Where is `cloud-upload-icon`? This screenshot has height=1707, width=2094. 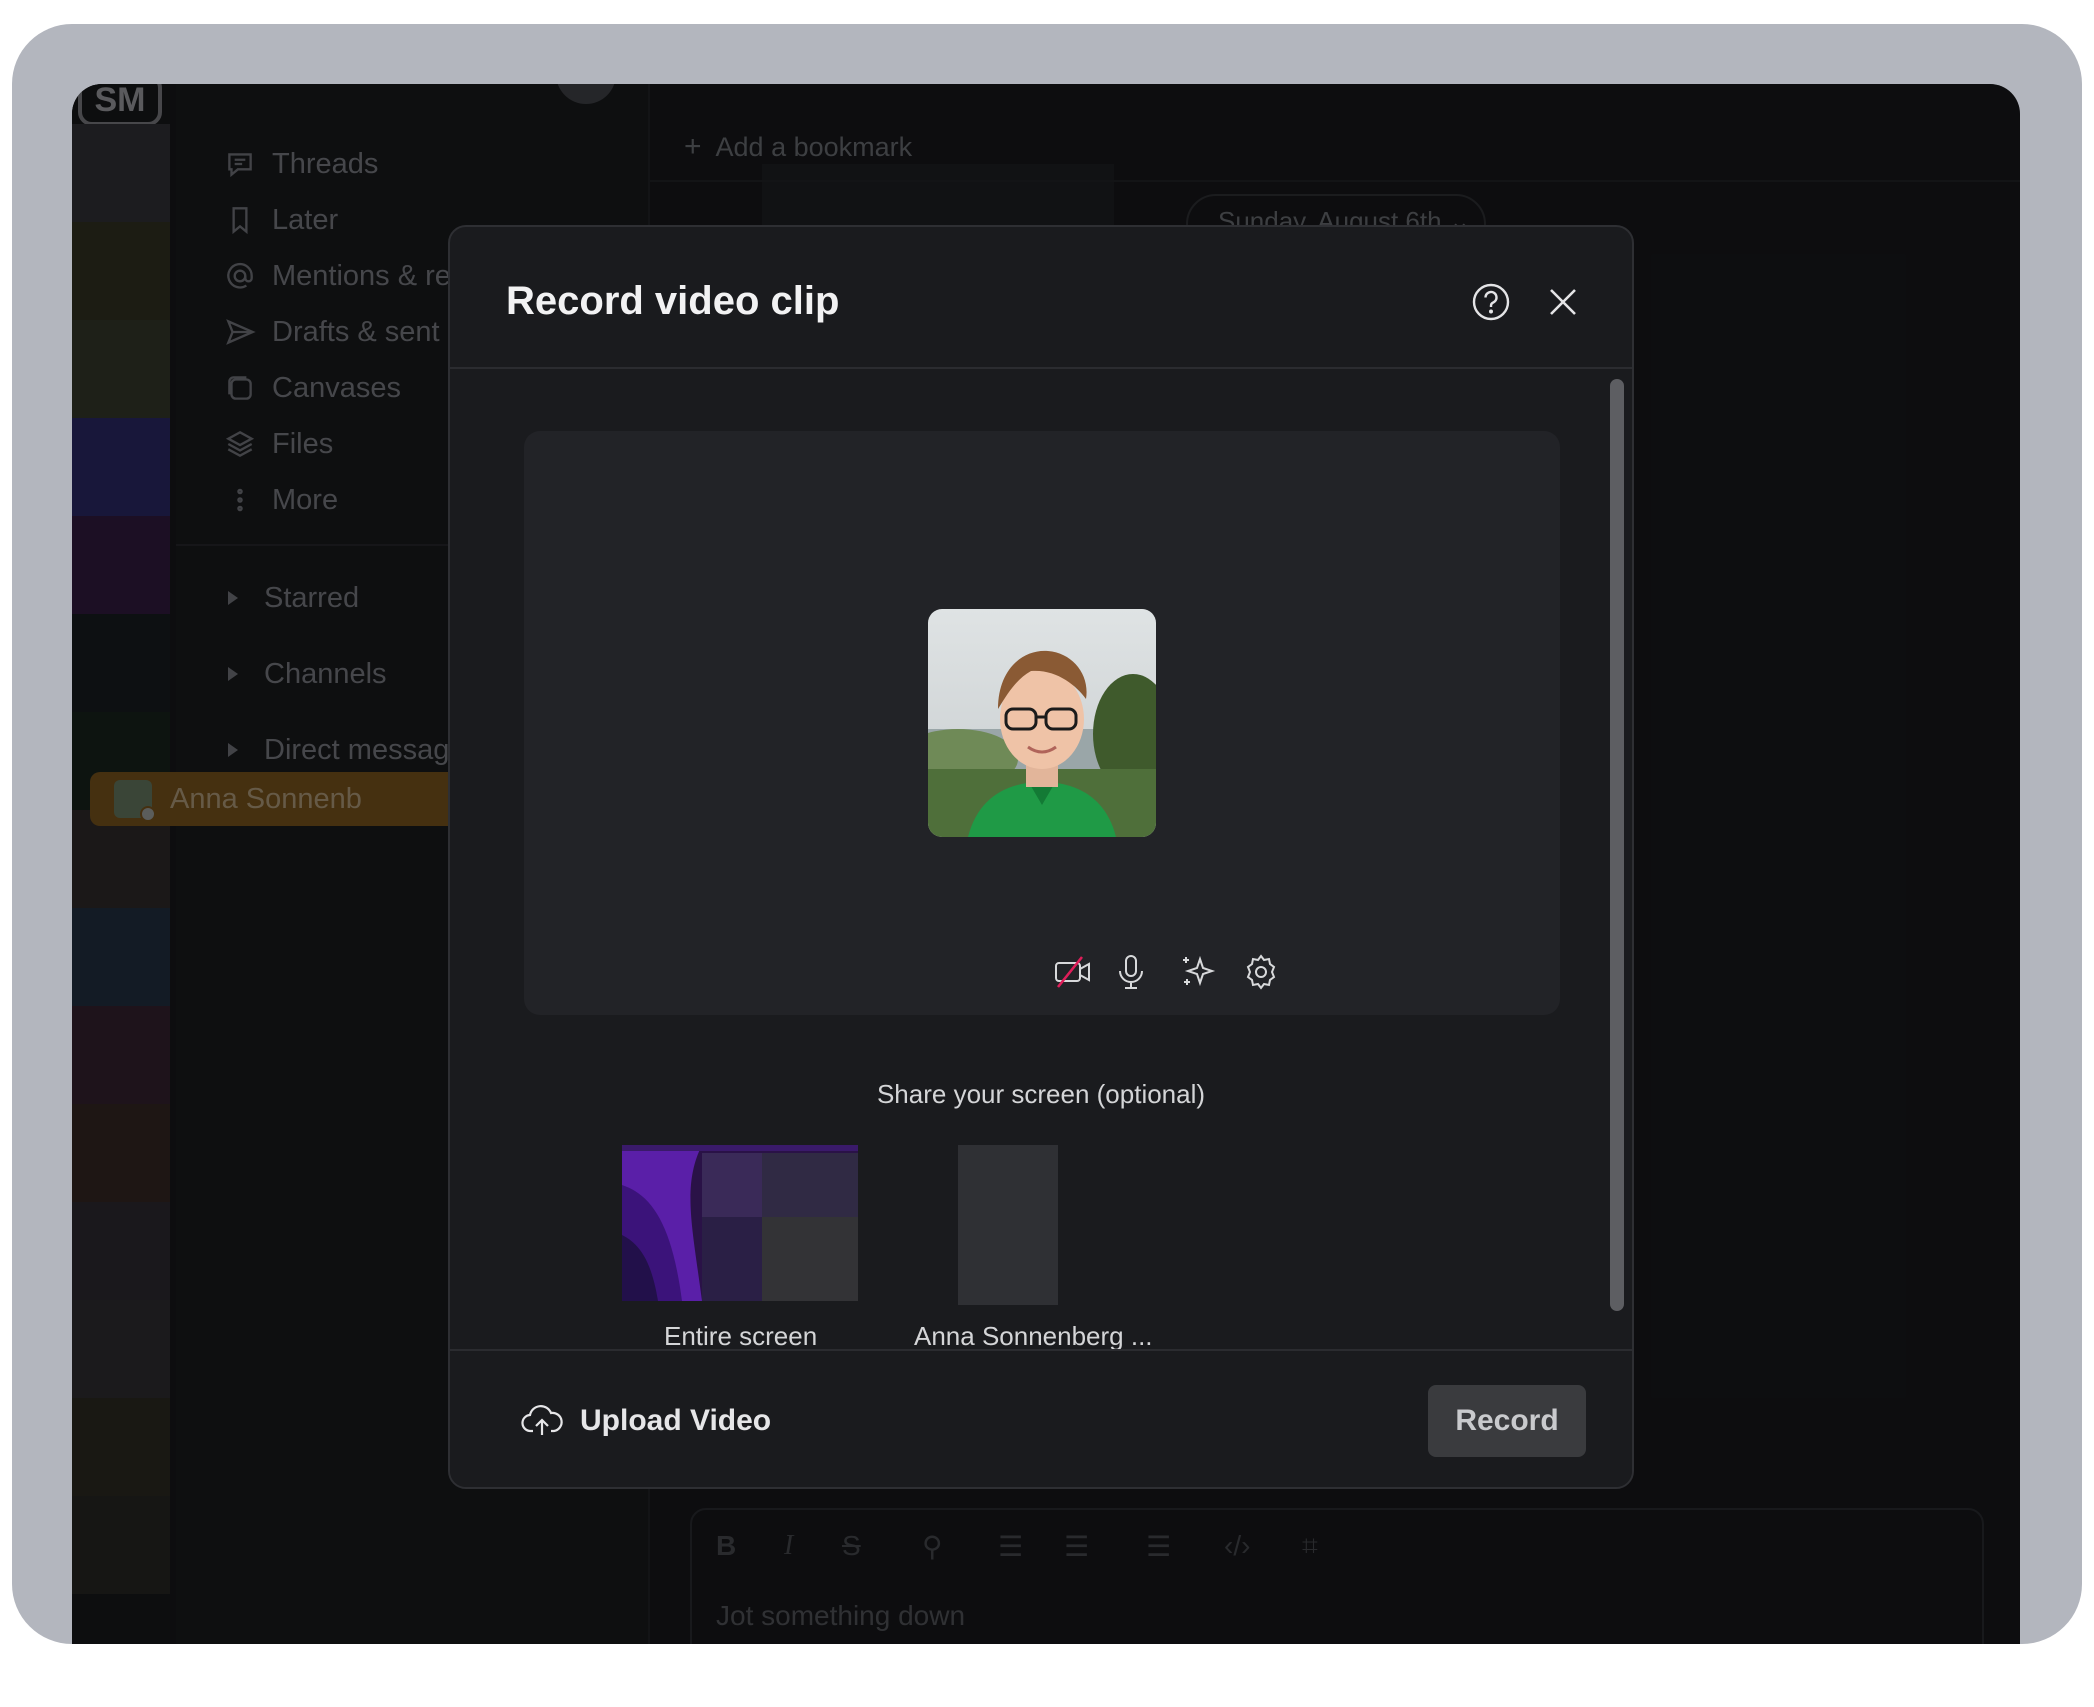 cloud-upload-icon is located at coordinates (542, 1420).